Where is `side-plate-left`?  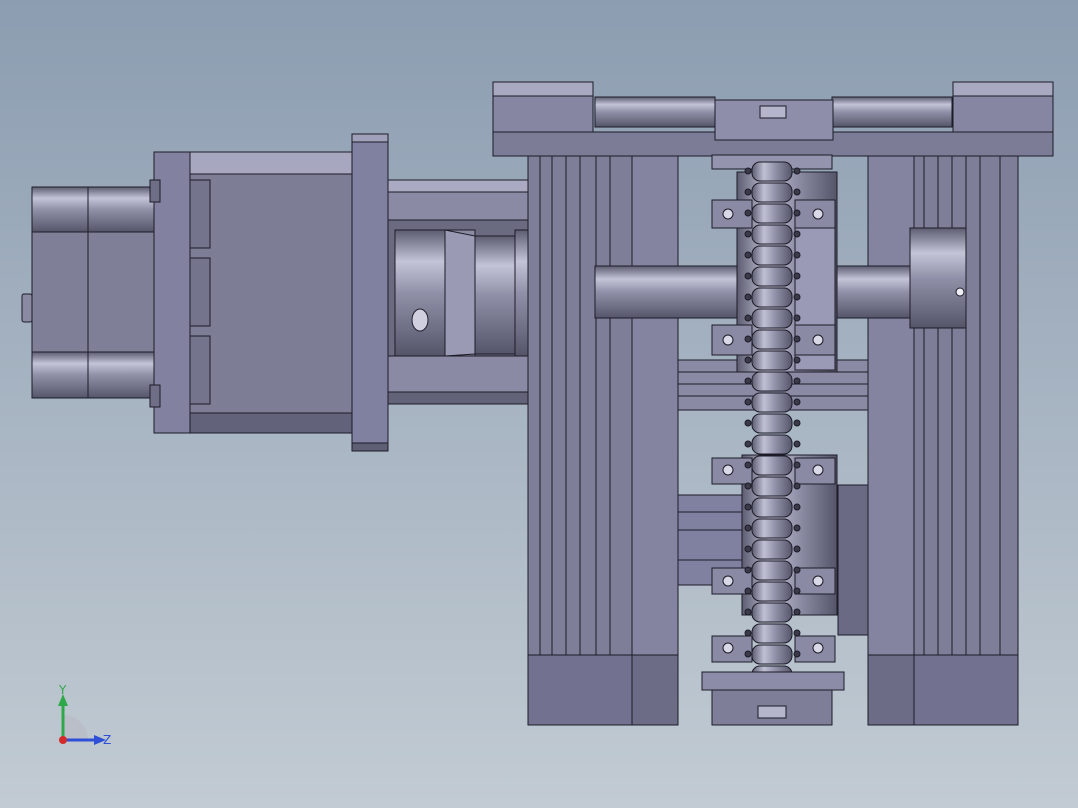 side-plate-left is located at coordinates (655, 430).